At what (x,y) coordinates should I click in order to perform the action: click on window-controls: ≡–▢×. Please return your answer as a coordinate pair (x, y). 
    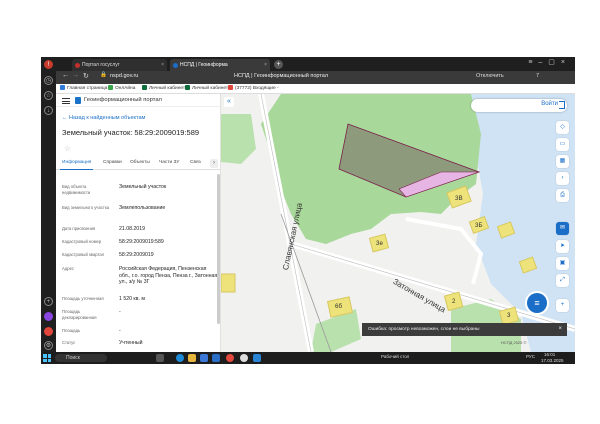
    Looking at the image, I should click on (549, 62).